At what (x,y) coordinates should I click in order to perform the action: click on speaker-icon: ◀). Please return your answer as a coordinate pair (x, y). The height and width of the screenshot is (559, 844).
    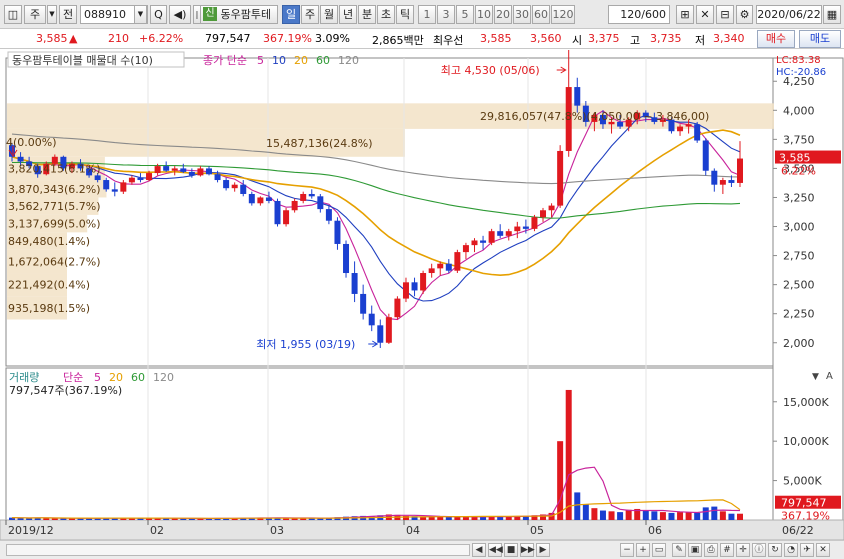
    Looking at the image, I should click on (180, 14).